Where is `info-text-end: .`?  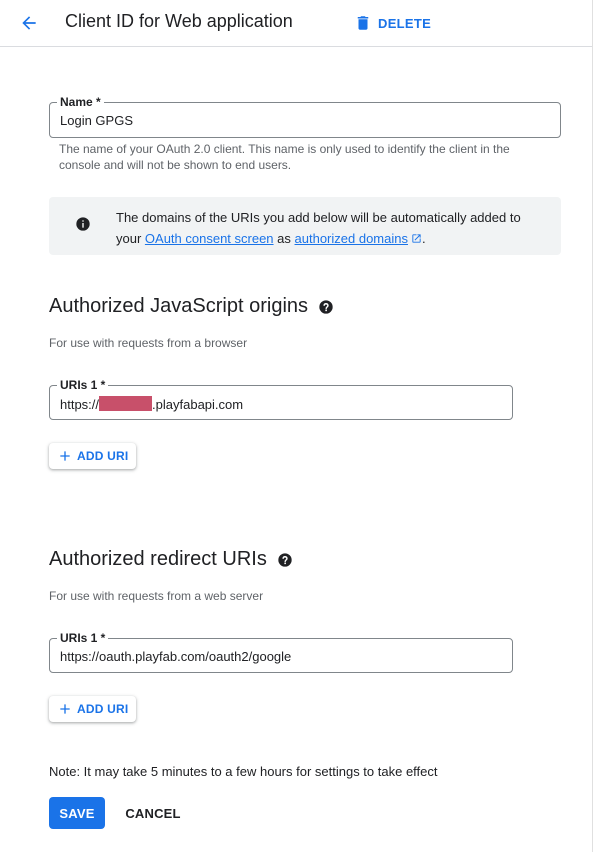 info-text-end: . is located at coordinates (423, 238).